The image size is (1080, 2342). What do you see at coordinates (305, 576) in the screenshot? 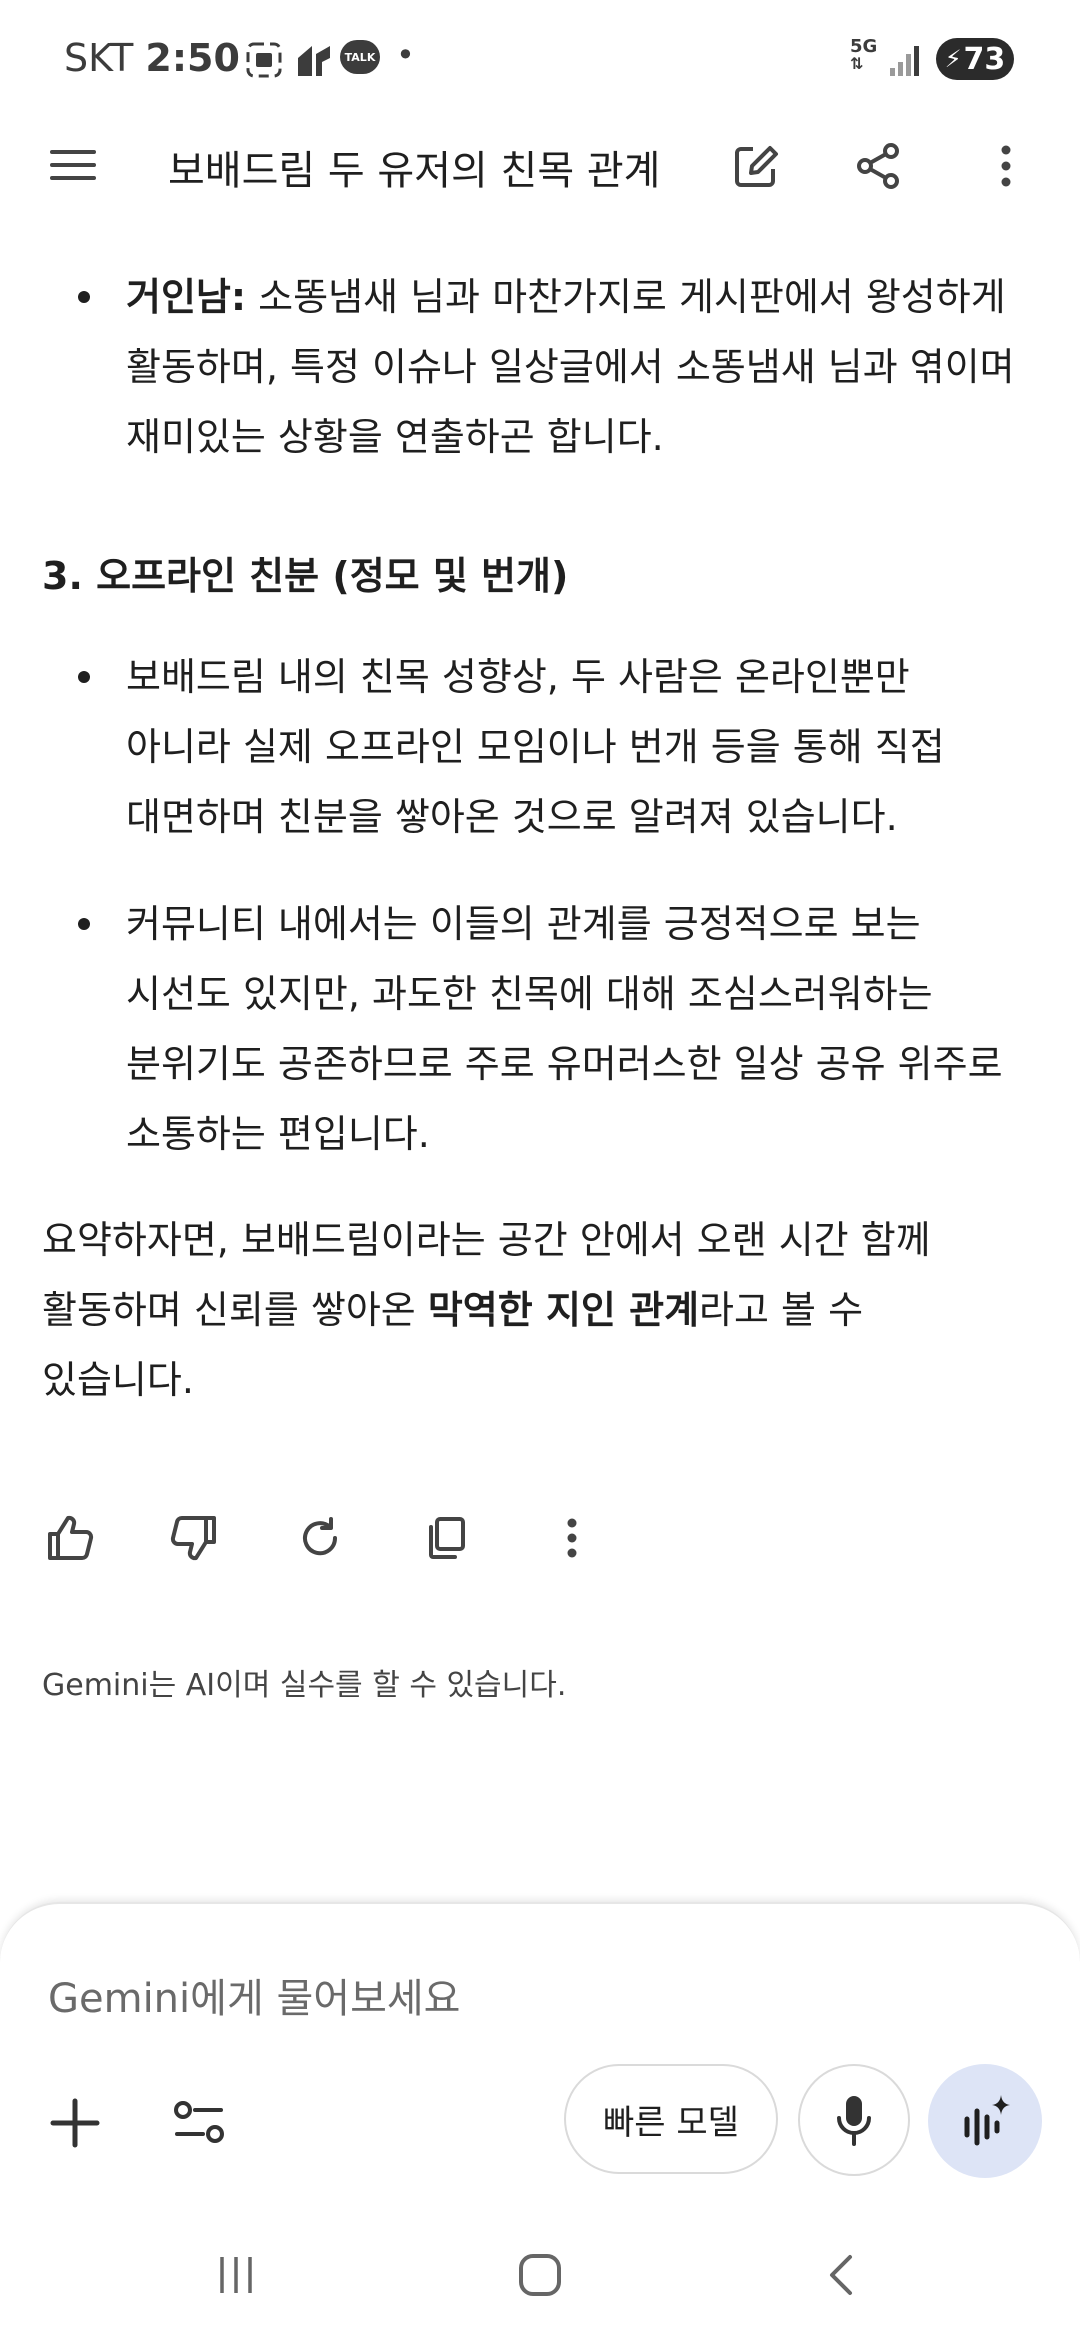
I see `section-heading: 3. 오프라인 친분 (정모 및 번개)` at bounding box center [305, 576].